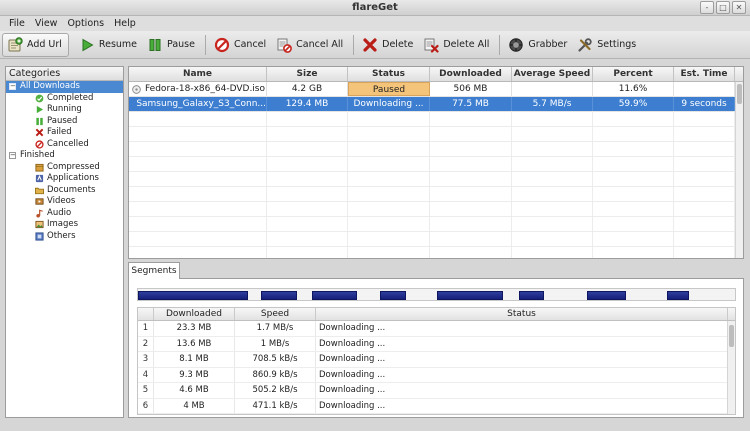 This screenshot has width=750, height=431. What do you see at coordinates (73, 178) in the screenshot?
I see `category-label: Applications` at bounding box center [73, 178].